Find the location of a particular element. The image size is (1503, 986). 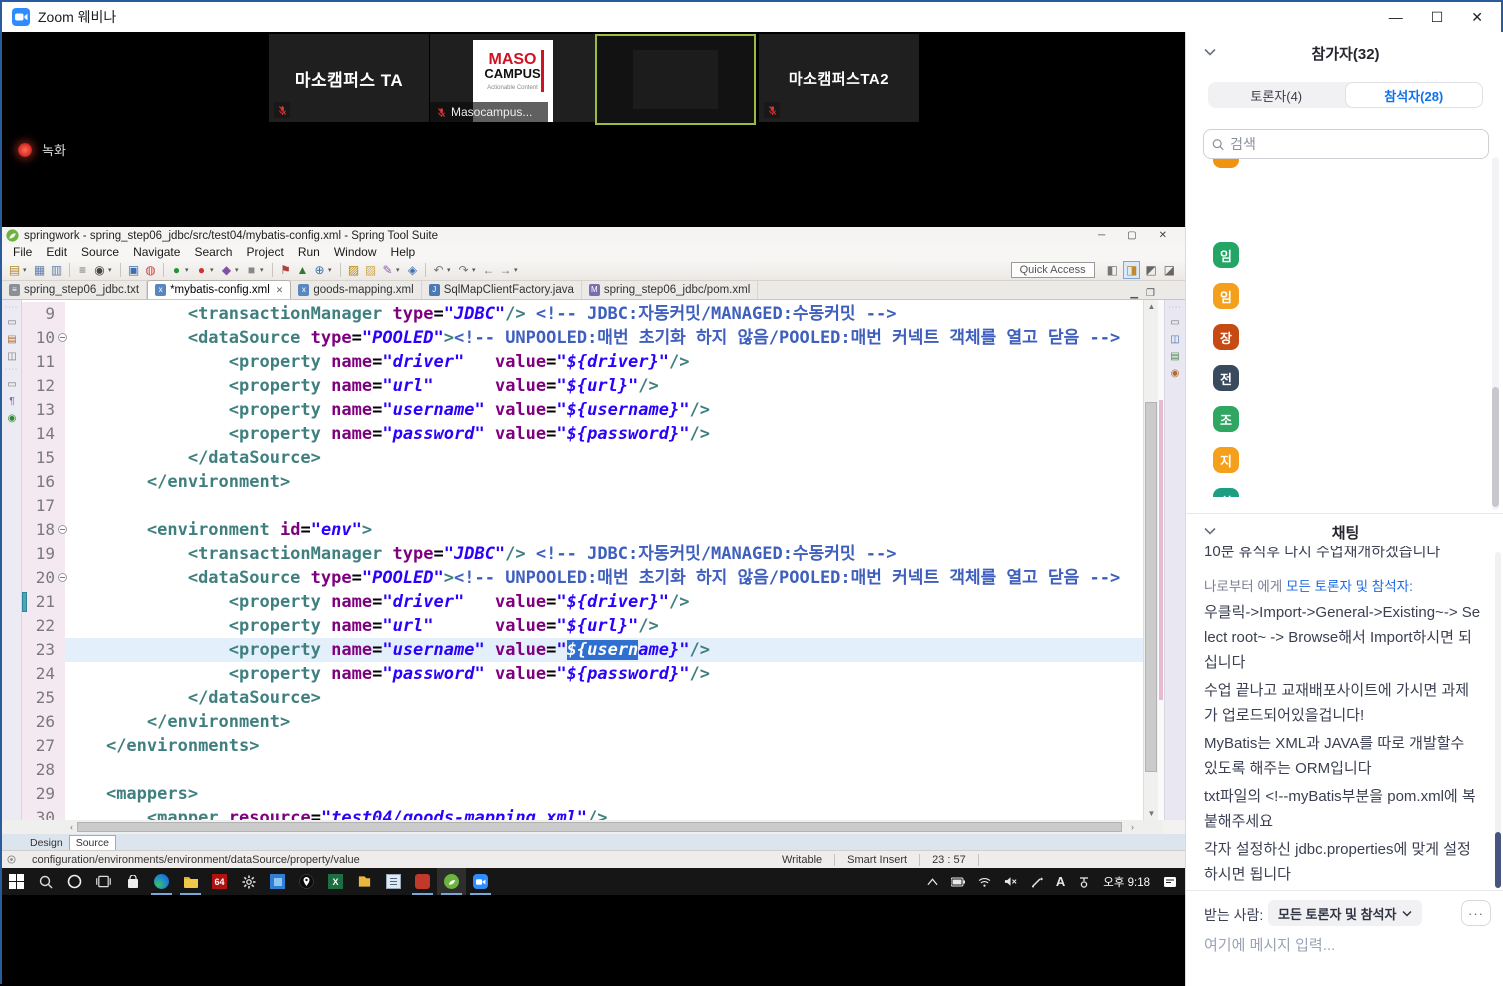

taskbar-app-yellow-icon is located at coordinates (364, 881).